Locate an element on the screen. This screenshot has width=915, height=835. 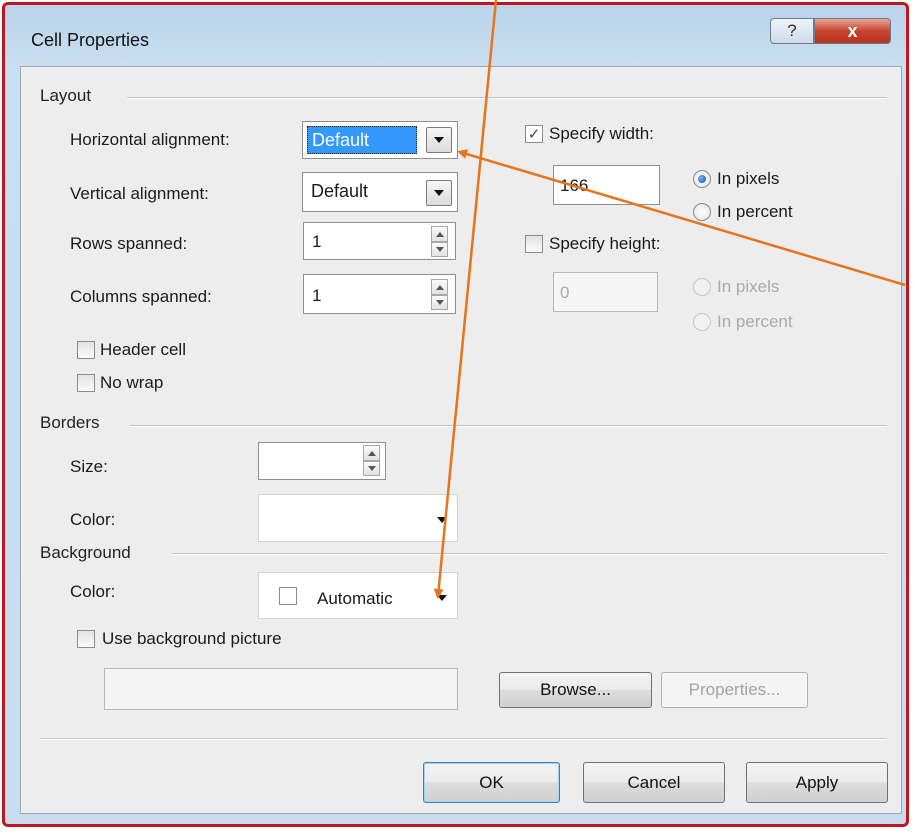
annotation-arrow-vertical is located at coordinates (465, 299).